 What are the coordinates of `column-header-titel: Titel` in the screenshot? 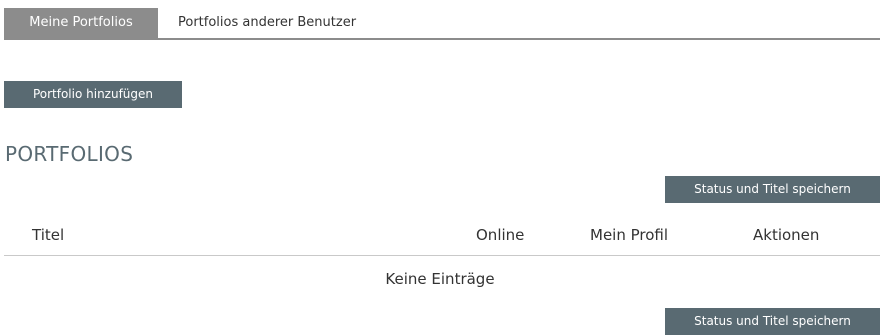 It's located at (48, 235).